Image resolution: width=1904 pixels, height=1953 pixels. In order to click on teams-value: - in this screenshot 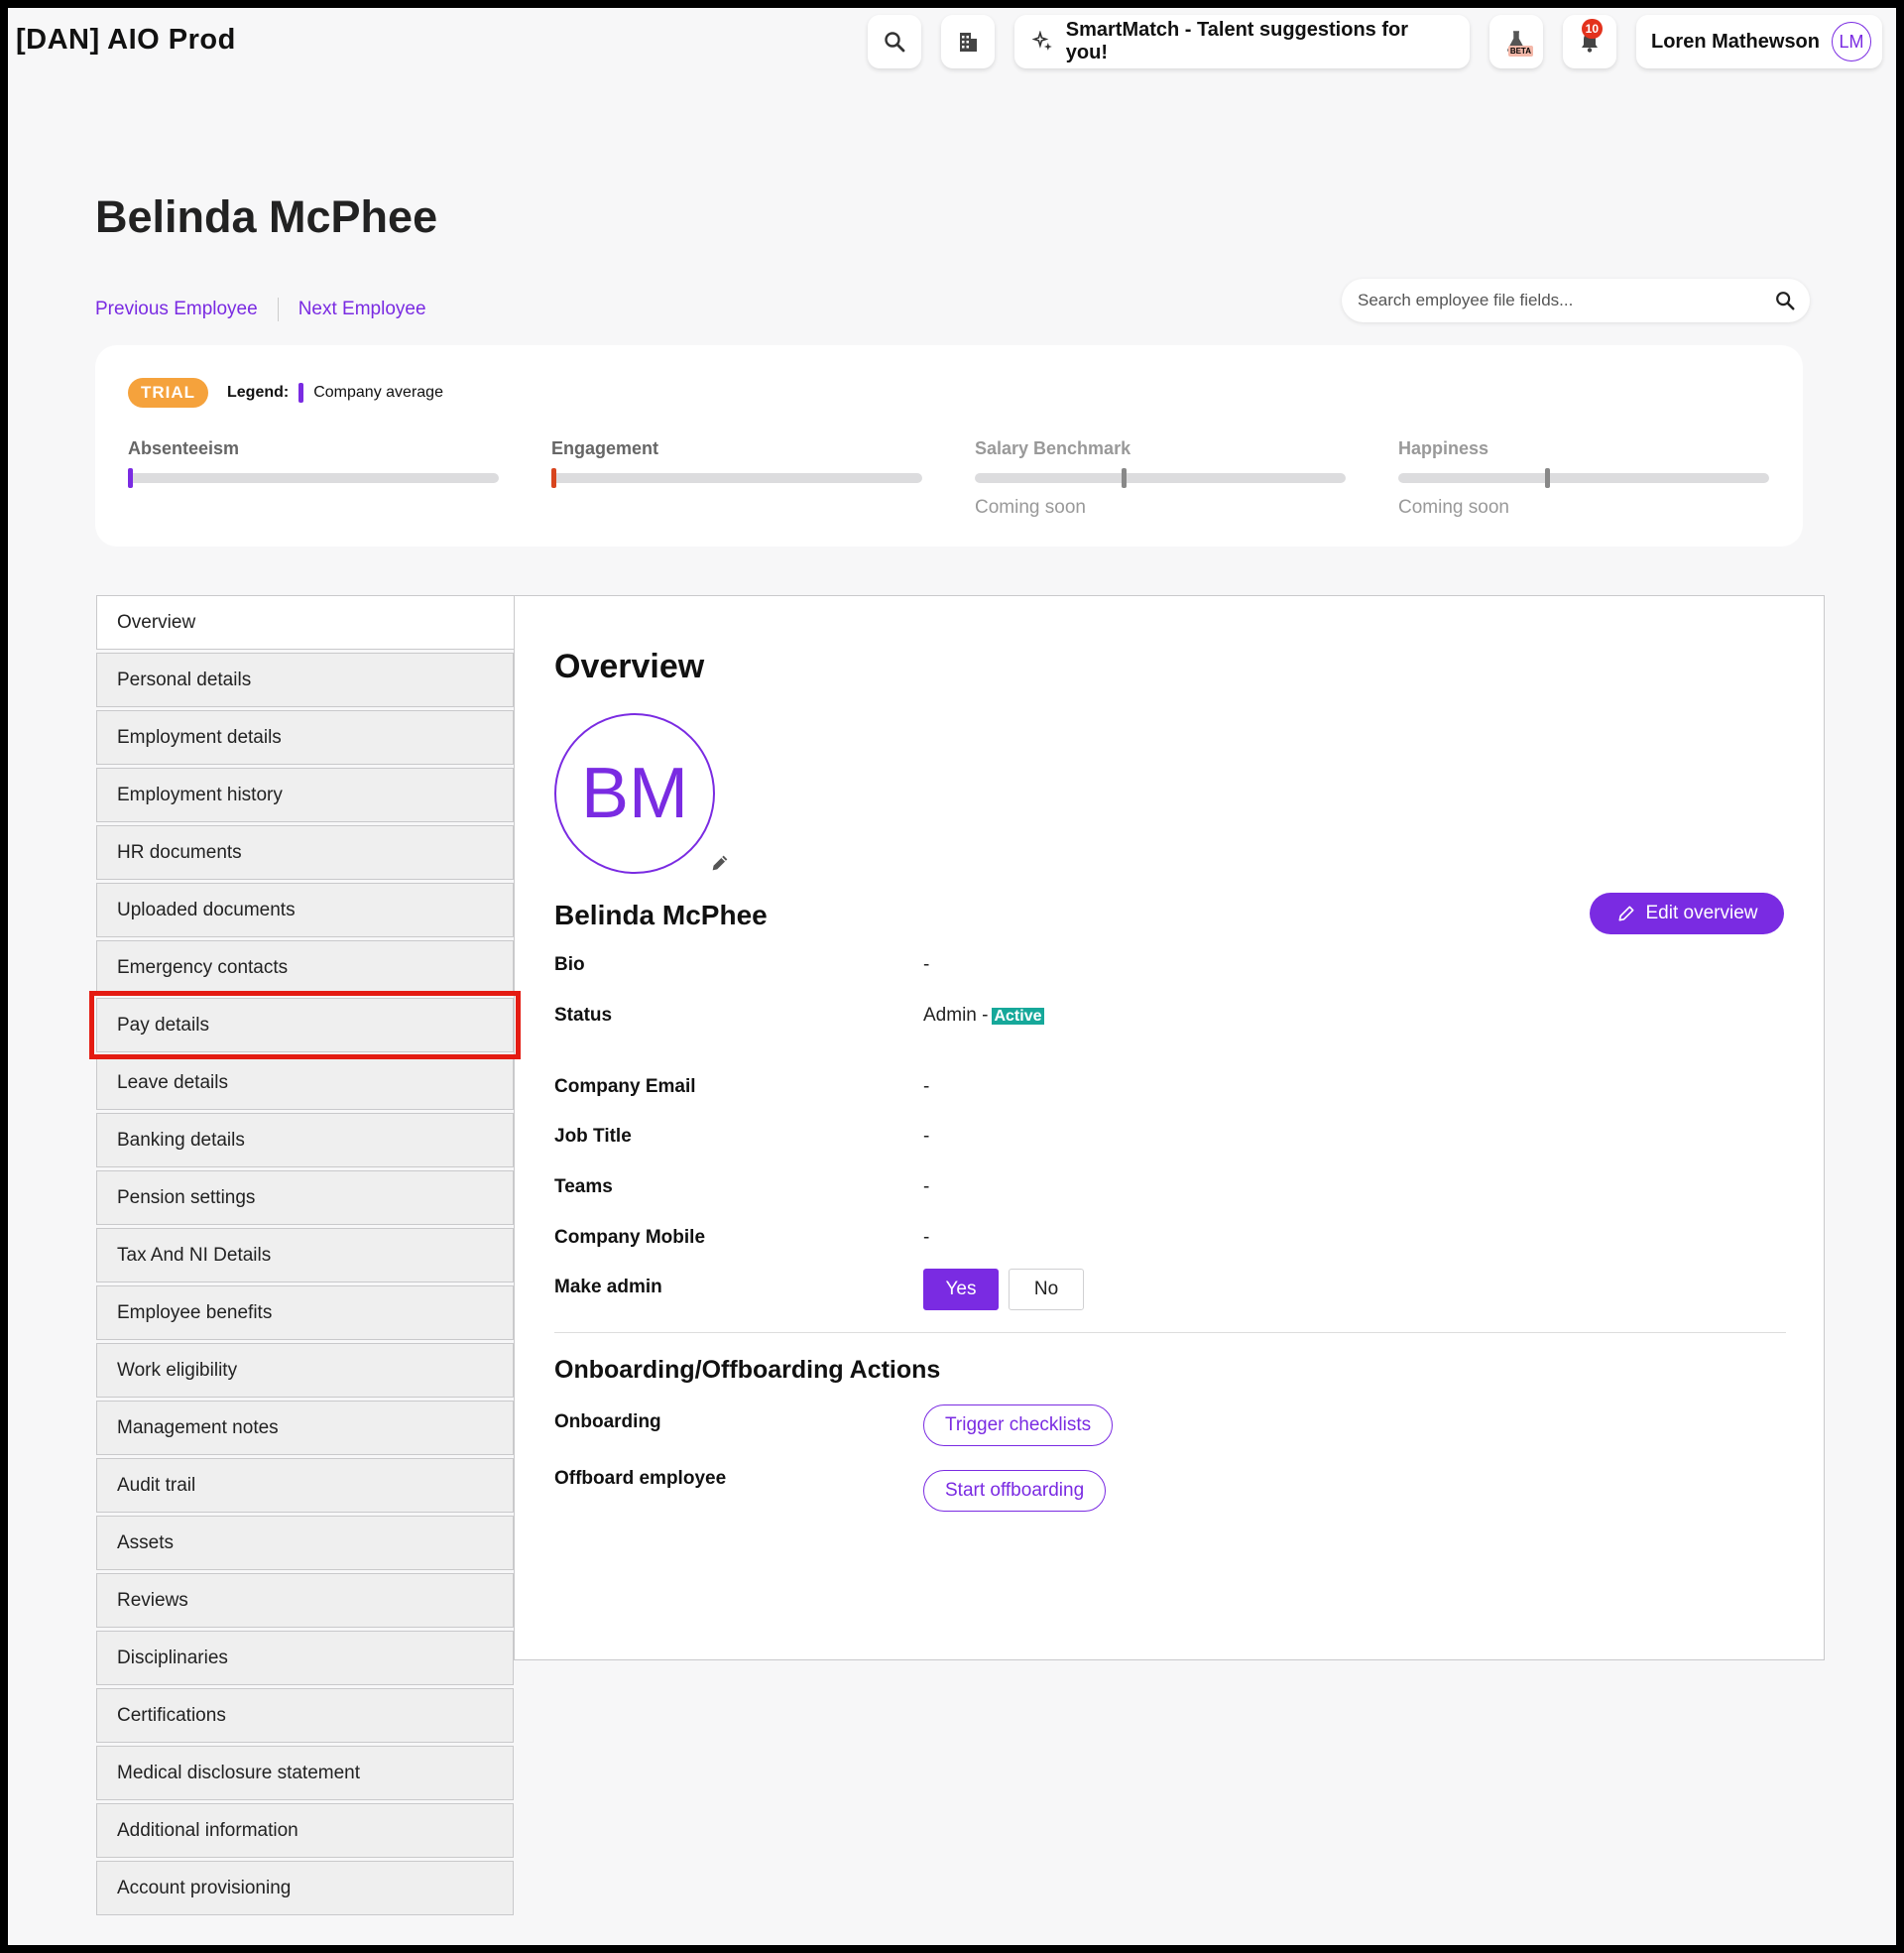, I will do `click(926, 1186)`.